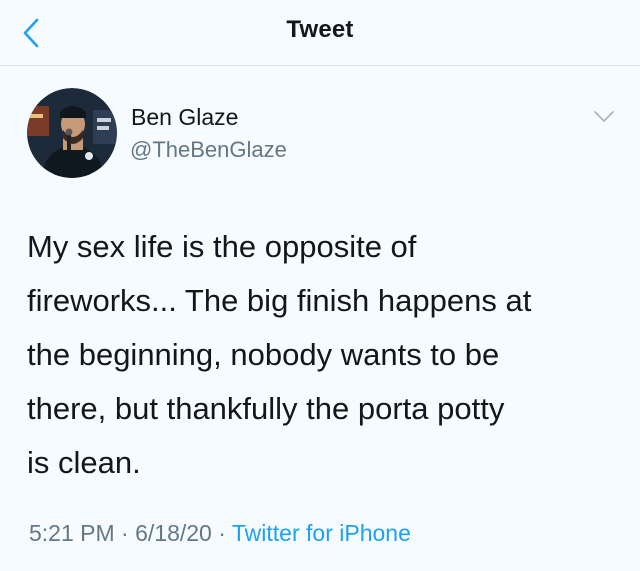 The width and height of the screenshot is (640, 571). Describe the element at coordinates (279, 300) in the screenshot. I see `tweet-line: fireworks... The big finish happens at` at that location.